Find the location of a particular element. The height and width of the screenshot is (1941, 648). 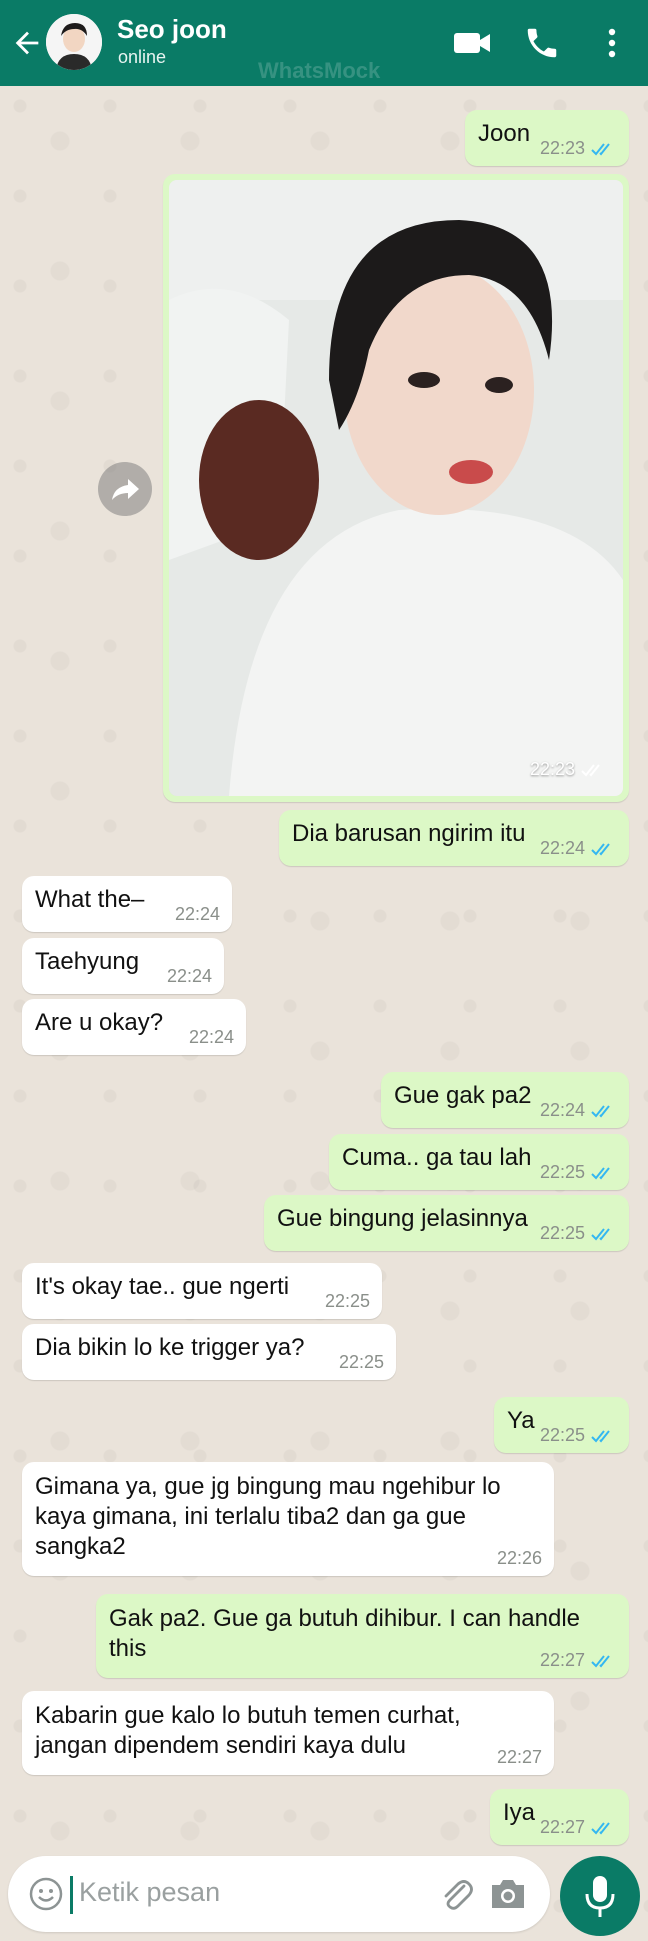

watermark: WhatsMock is located at coordinates (319, 70).